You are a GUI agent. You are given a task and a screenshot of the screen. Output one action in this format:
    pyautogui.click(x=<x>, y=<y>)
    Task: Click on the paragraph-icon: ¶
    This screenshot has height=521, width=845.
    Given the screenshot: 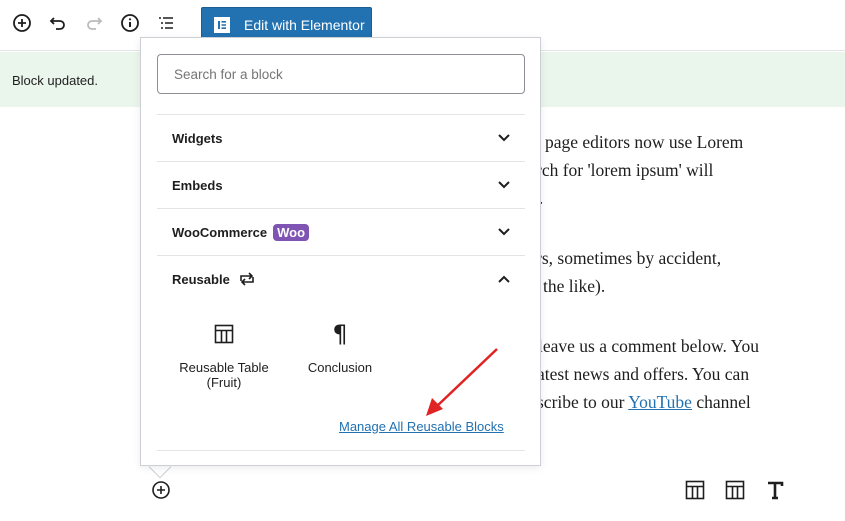 What is the action you would take?
    pyautogui.click(x=340, y=334)
    